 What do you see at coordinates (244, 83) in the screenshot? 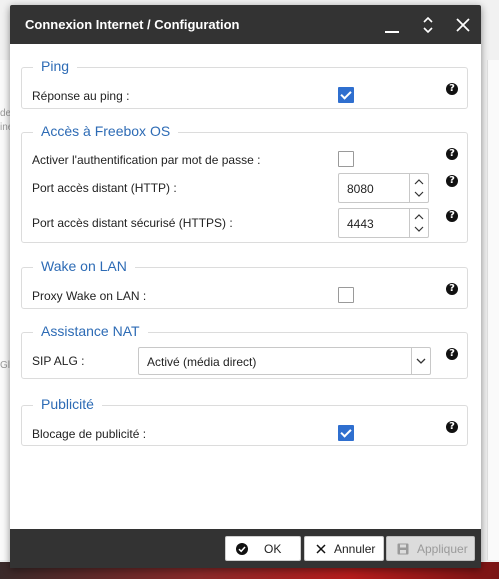
I see `group-ping: Ping Réponse au ping : ?` at bounding box center [244, 83].